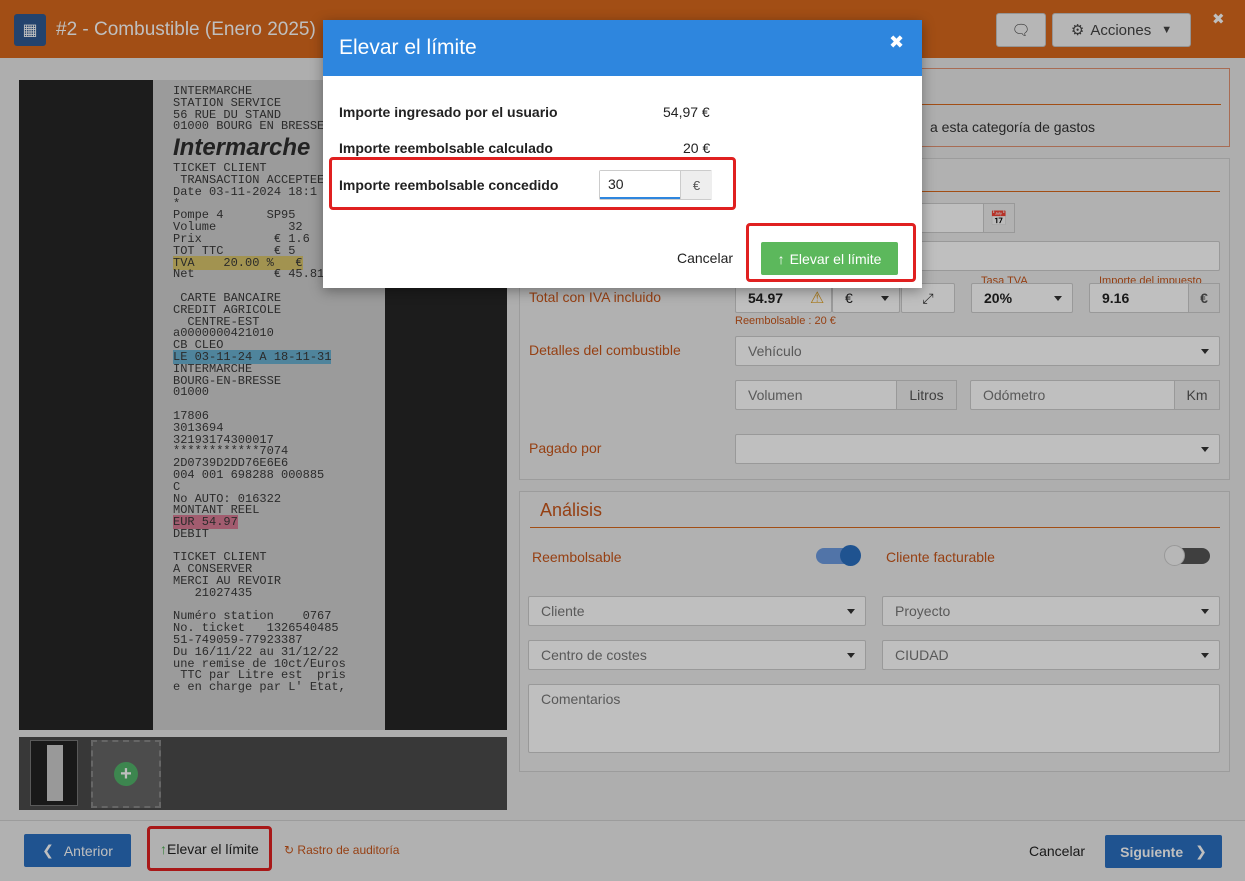  What do you see at coordinates (831, 252) in the screenshot?
I see `highlight-box-submit` at bounding box center [831, 252].